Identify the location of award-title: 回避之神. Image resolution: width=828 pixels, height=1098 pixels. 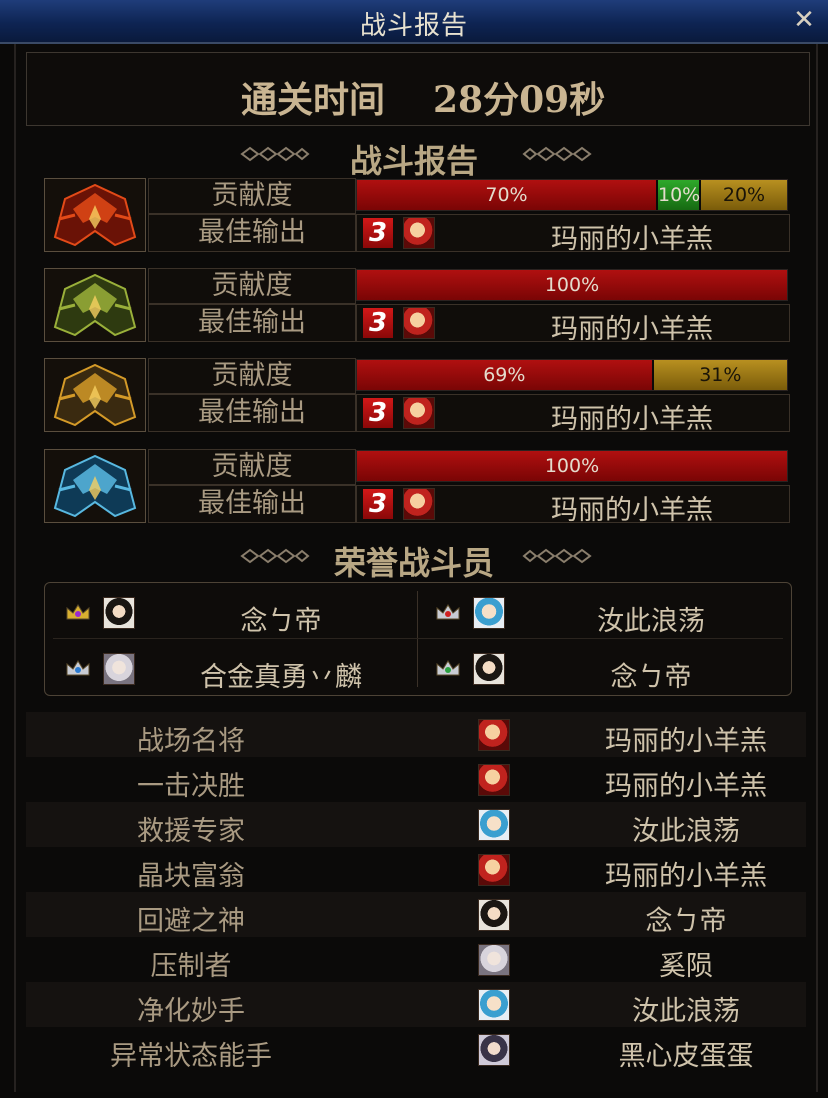
(191, 921).